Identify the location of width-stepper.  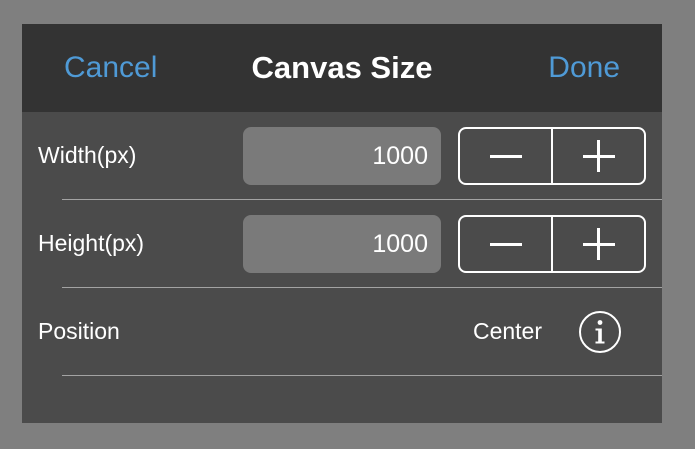
(552, 156).